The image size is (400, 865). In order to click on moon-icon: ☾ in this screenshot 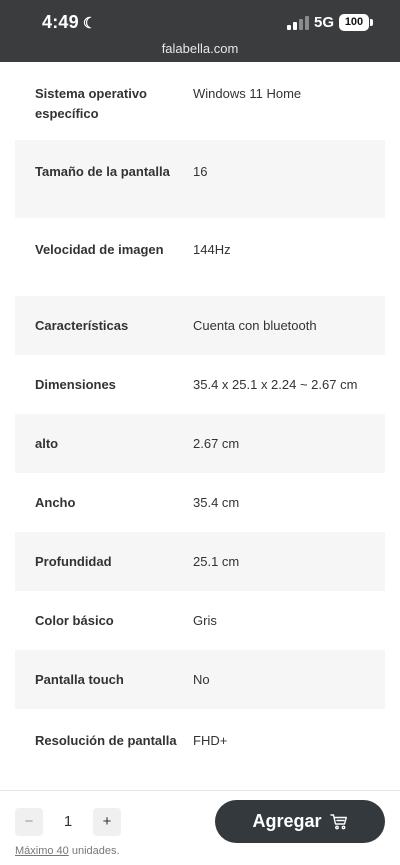, I will do `click(89, 23)`.